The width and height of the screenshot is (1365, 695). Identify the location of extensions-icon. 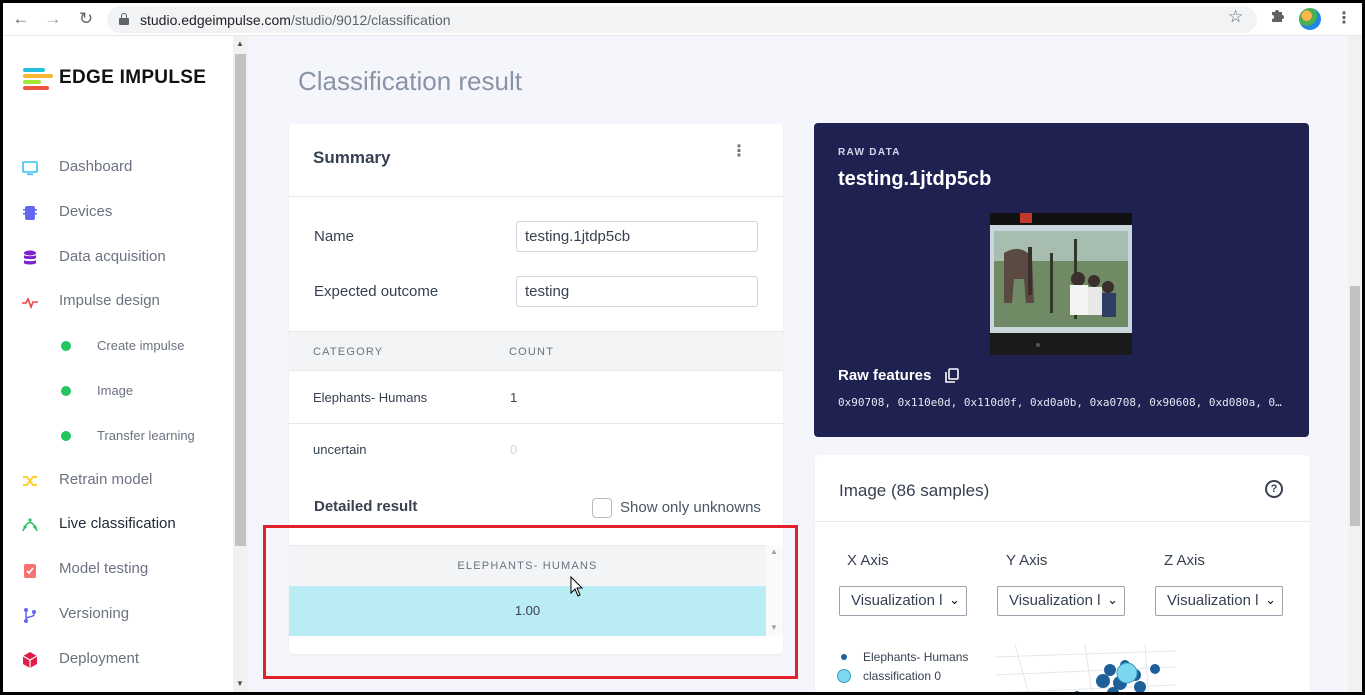
(1277, 17).